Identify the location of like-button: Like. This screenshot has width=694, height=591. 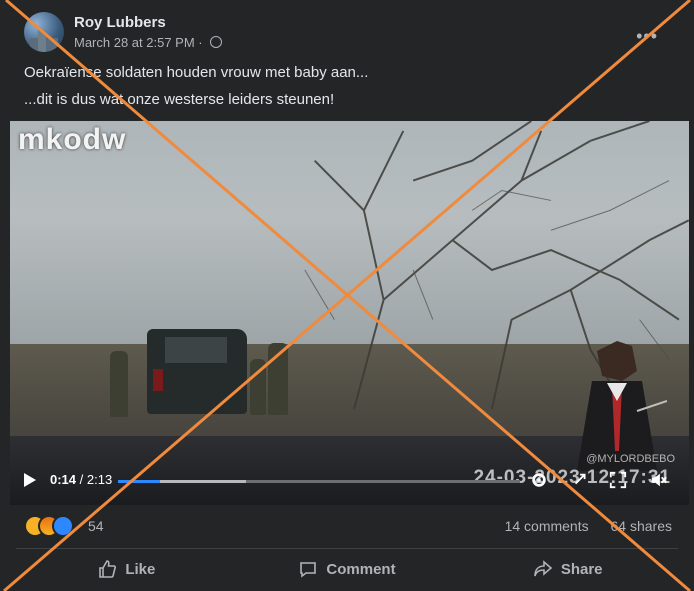
(126, 569).